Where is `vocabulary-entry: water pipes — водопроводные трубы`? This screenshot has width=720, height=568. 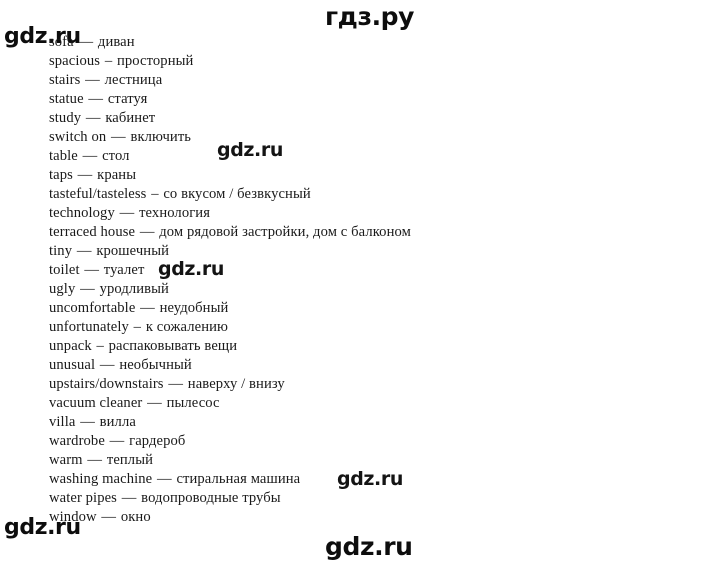 vocabulary-entry: water pipes — водопроводные трубы is located at coordinates (369, 498).